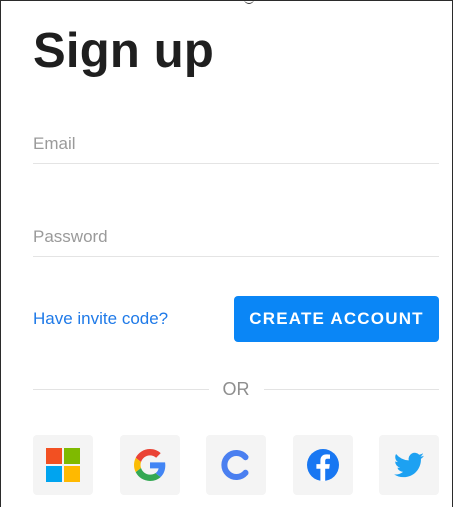 This screenshot has width=453, height=507. What do you see at coordinates (100, 319) in the screenshot?
I see `invite-code-link: Have invite code?` at bounding box center [100, 319].